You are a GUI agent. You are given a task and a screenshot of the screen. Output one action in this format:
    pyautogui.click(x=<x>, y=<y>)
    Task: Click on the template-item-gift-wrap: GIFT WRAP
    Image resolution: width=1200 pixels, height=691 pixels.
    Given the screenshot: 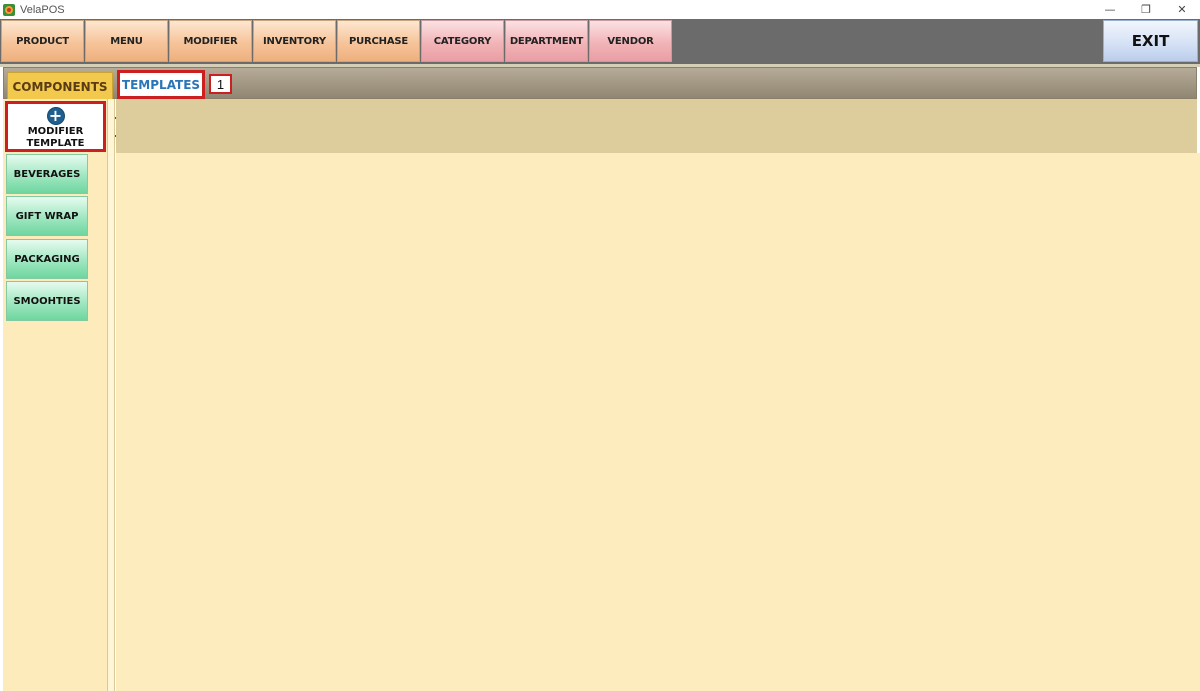 What is the action you would take?
    pyautogui.click(x=47, y=216)
    